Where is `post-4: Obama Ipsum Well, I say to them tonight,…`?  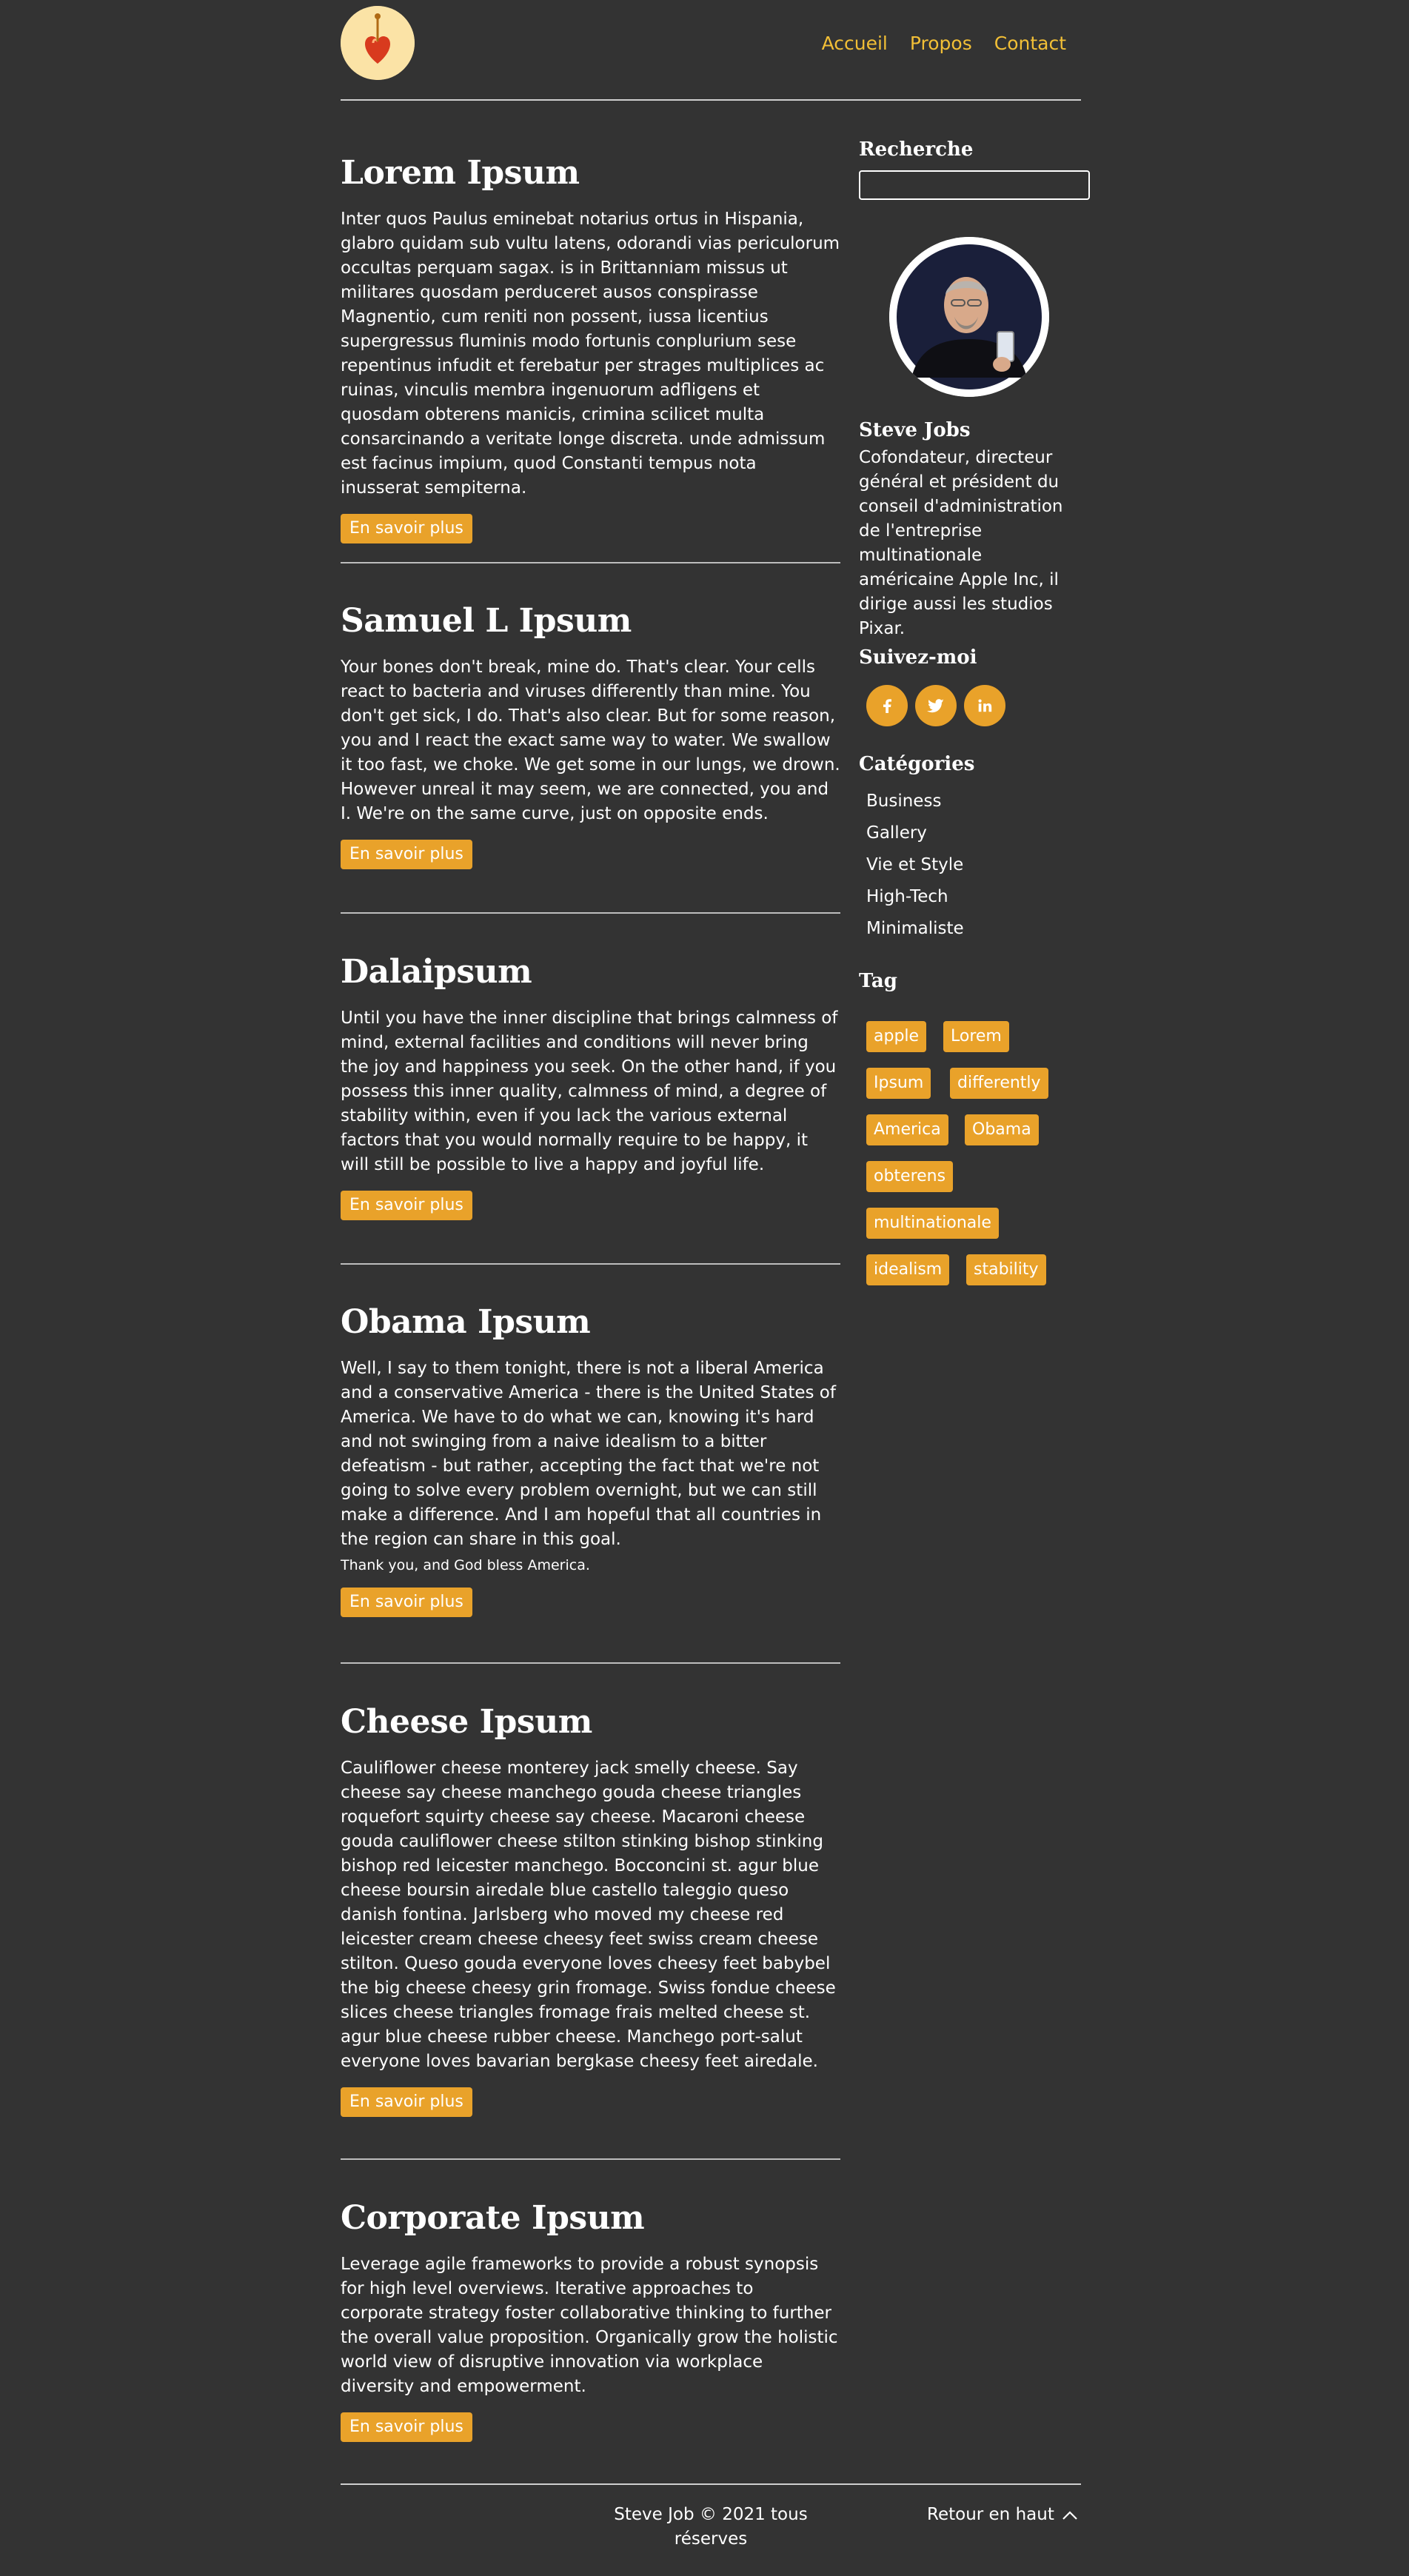
post-4: Obama Ipsum Well, I say to them tonight,… is located at coordinates (590, 1459).